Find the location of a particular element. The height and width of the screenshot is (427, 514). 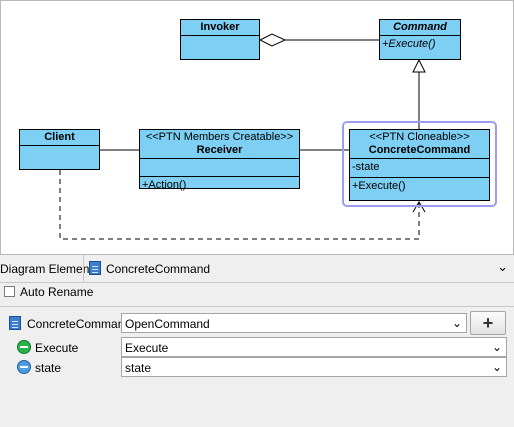

class-name: Invoker is located at coordinates (220, 28).